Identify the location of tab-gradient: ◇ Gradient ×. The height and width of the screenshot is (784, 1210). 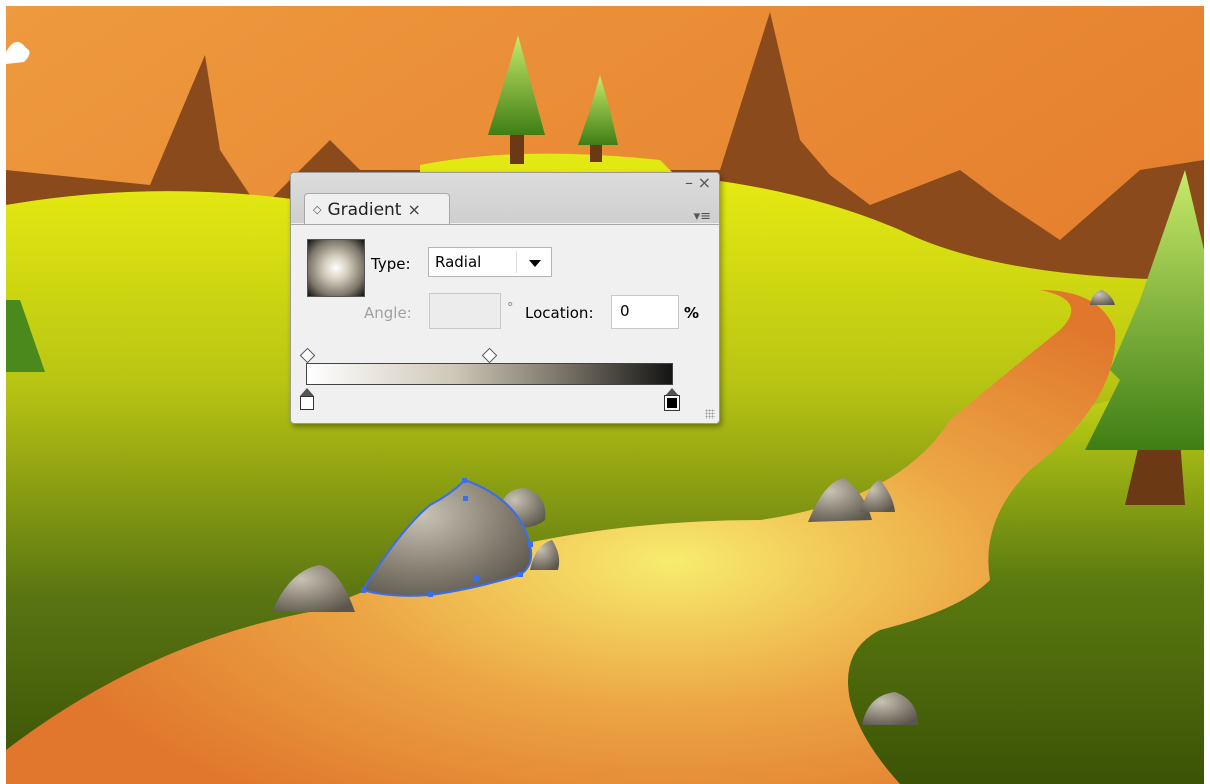
(377, 209).